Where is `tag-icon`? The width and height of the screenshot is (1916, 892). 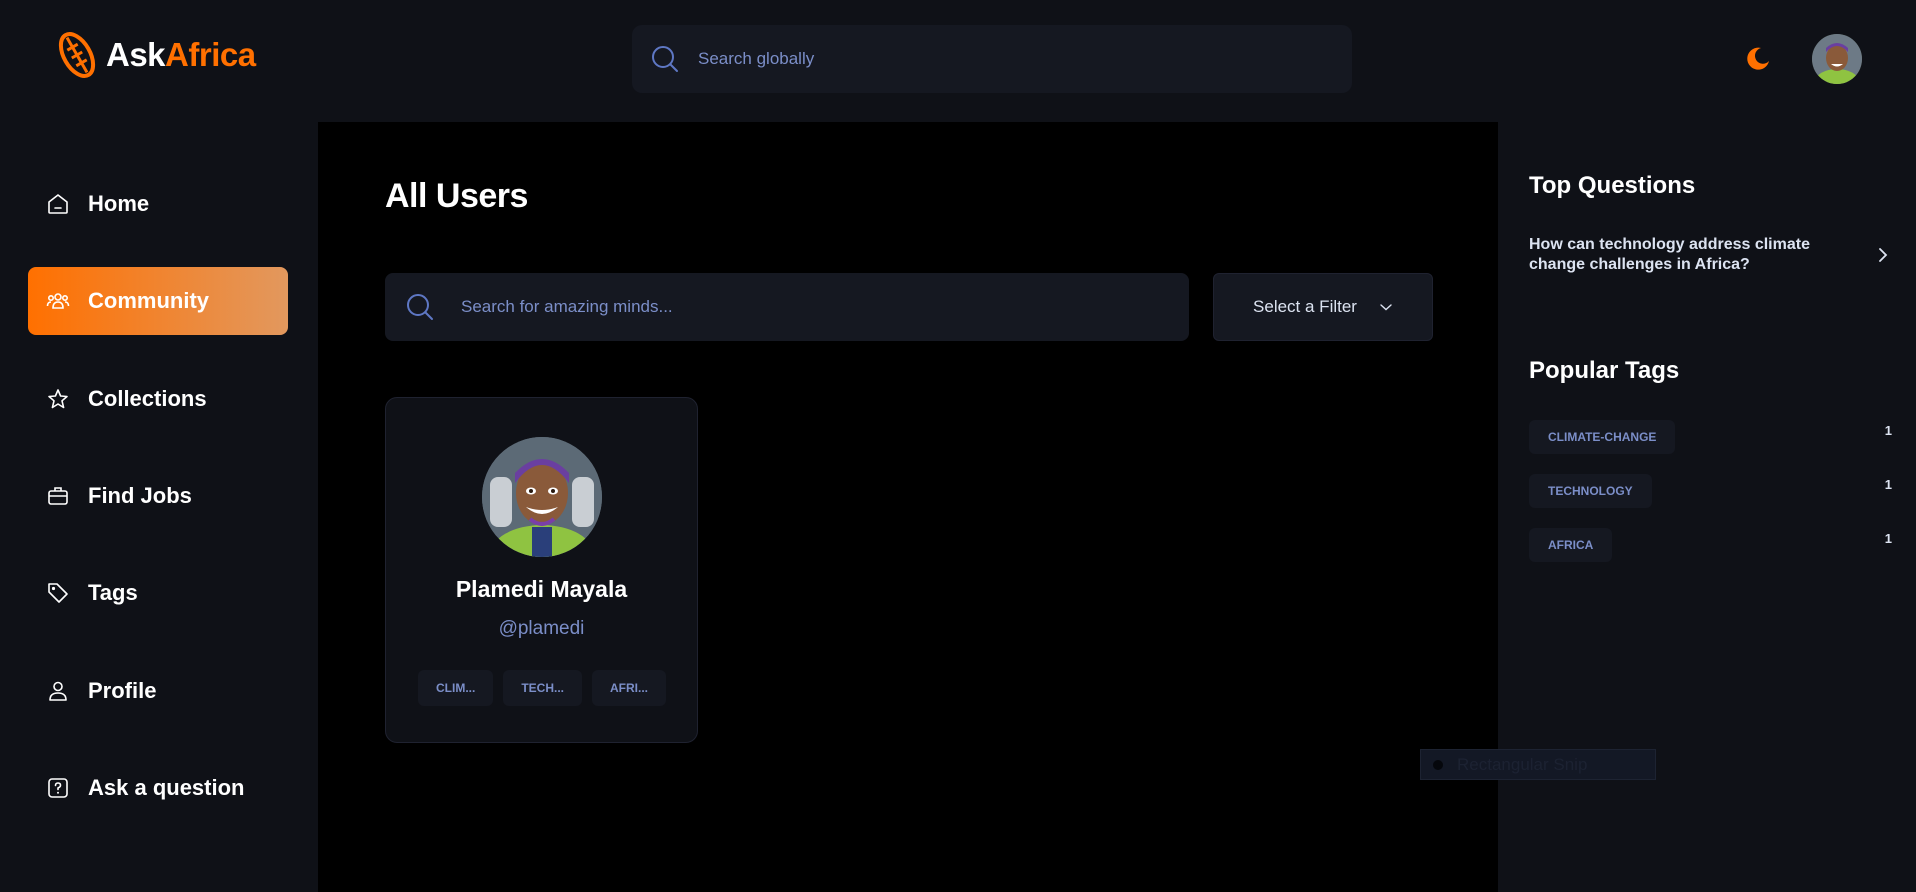
tag-icon is located at coordinates (58, 593).